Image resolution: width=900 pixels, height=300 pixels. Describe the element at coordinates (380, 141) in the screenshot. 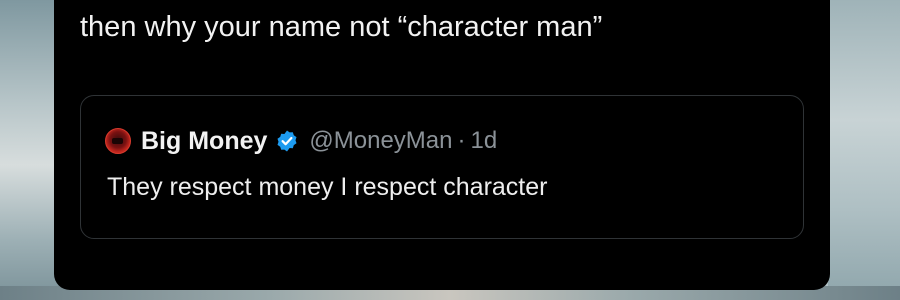

I see `quoted-author-handle: @MoneyMan` at that location.